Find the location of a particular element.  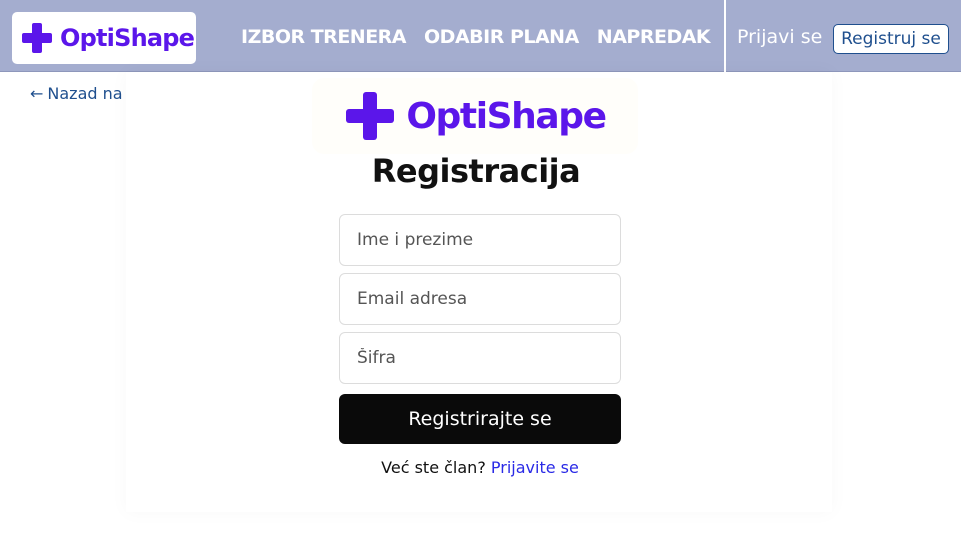

login-link: Prijavi se is located at coordinates (779, 37).